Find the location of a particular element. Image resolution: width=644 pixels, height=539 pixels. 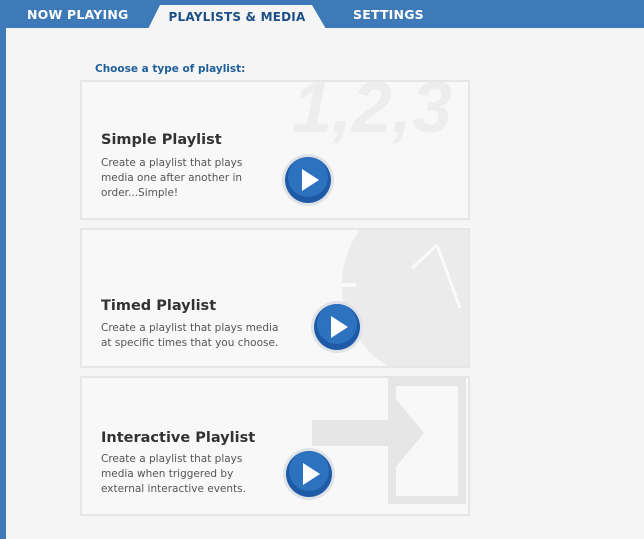

numbers-watermark-text: 1,2,3 is located at coordinates (372, 112).